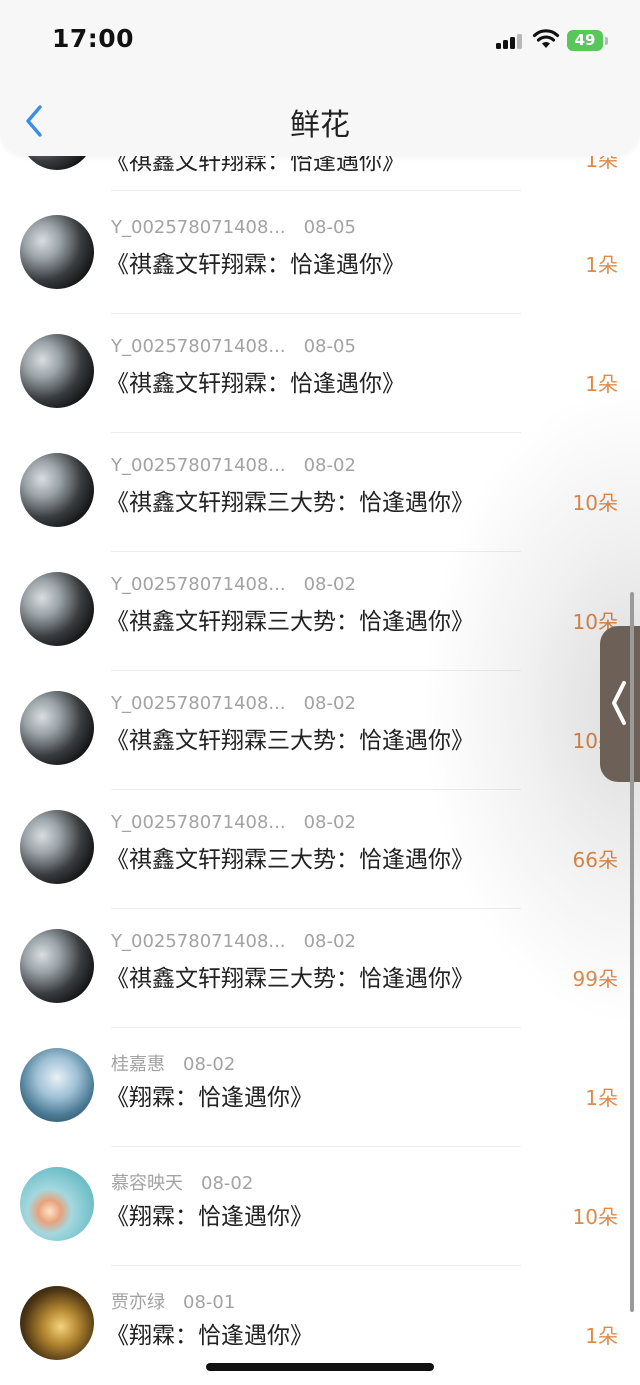 The image size is (640, 1385). What do you see at coordinates (320, 1367) in the screenshot?
I see `home-indicator` at bounding box center [320, 1367].